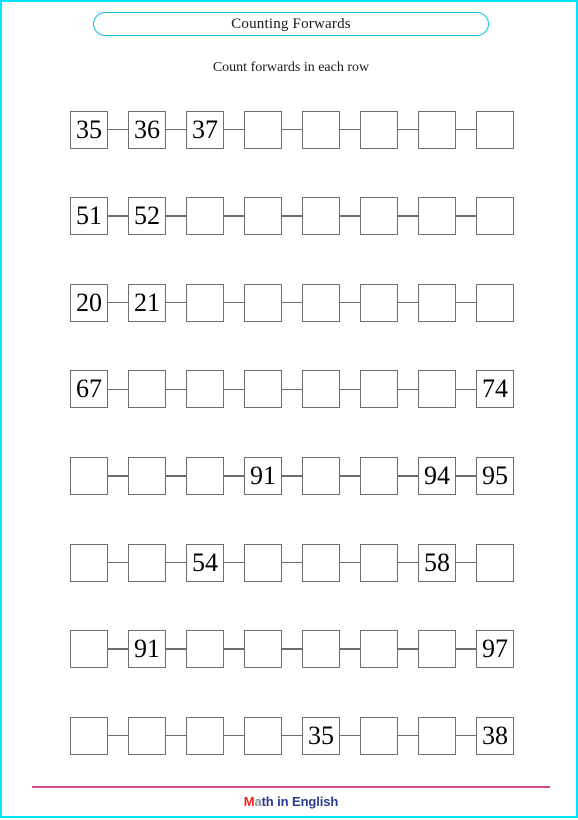 The height and width of the screenshot is (820, 578). I want to click on number-cell-filled: 95, so click(495, 475).